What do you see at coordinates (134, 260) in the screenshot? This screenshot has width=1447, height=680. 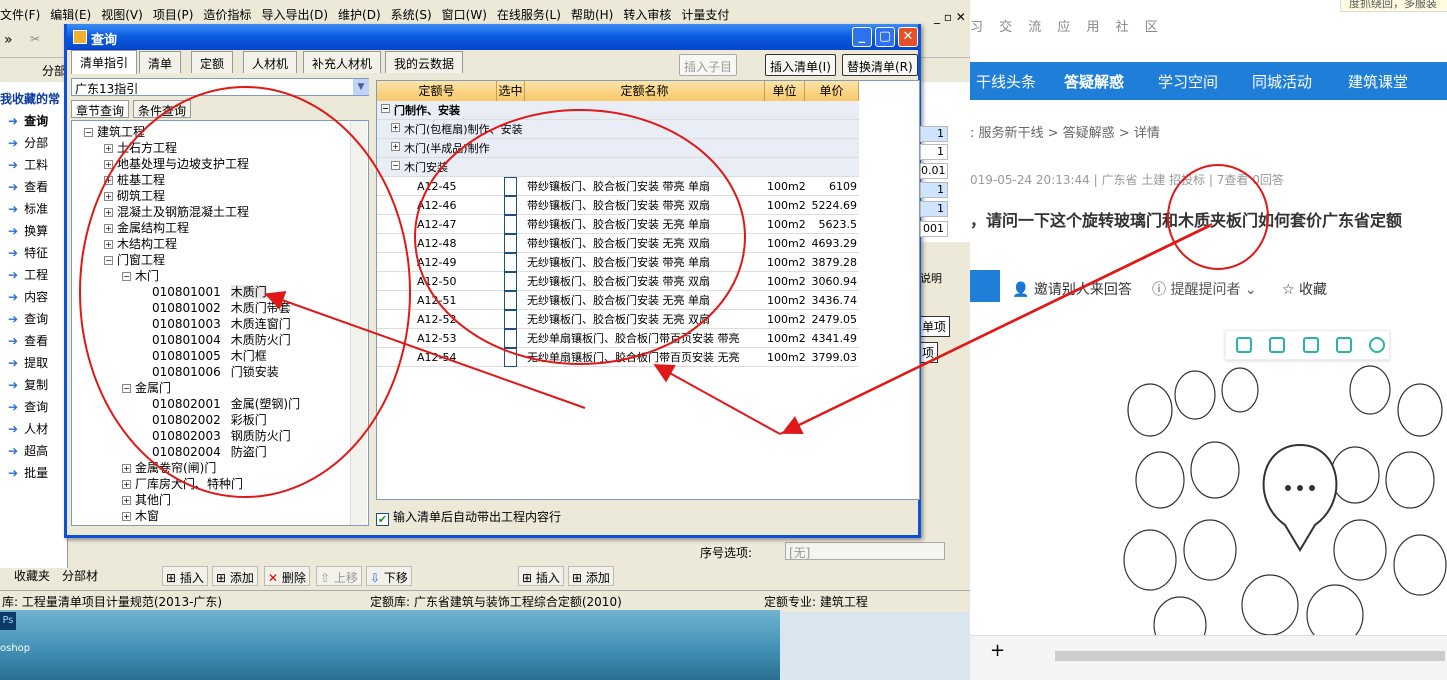 I see `tree-node: − 门窗工程` at bounding box center [134, 260].